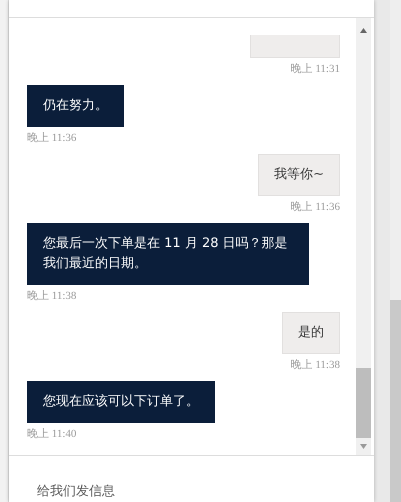 The width and height of the screenshot is (401, 502). Describe the element at coordinates (121, 402) in the screenshot. I see `received-message: 您现在应该可以下订单了。` at that location.